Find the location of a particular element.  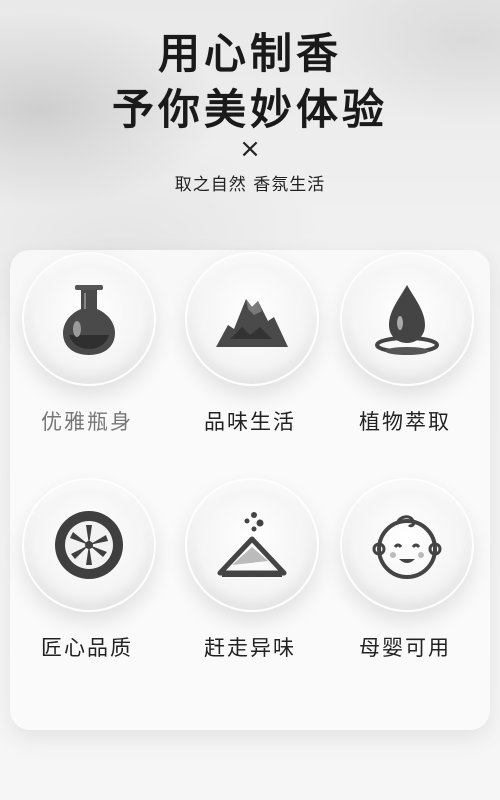

mountain-icon is located at coordinates (252, 323).